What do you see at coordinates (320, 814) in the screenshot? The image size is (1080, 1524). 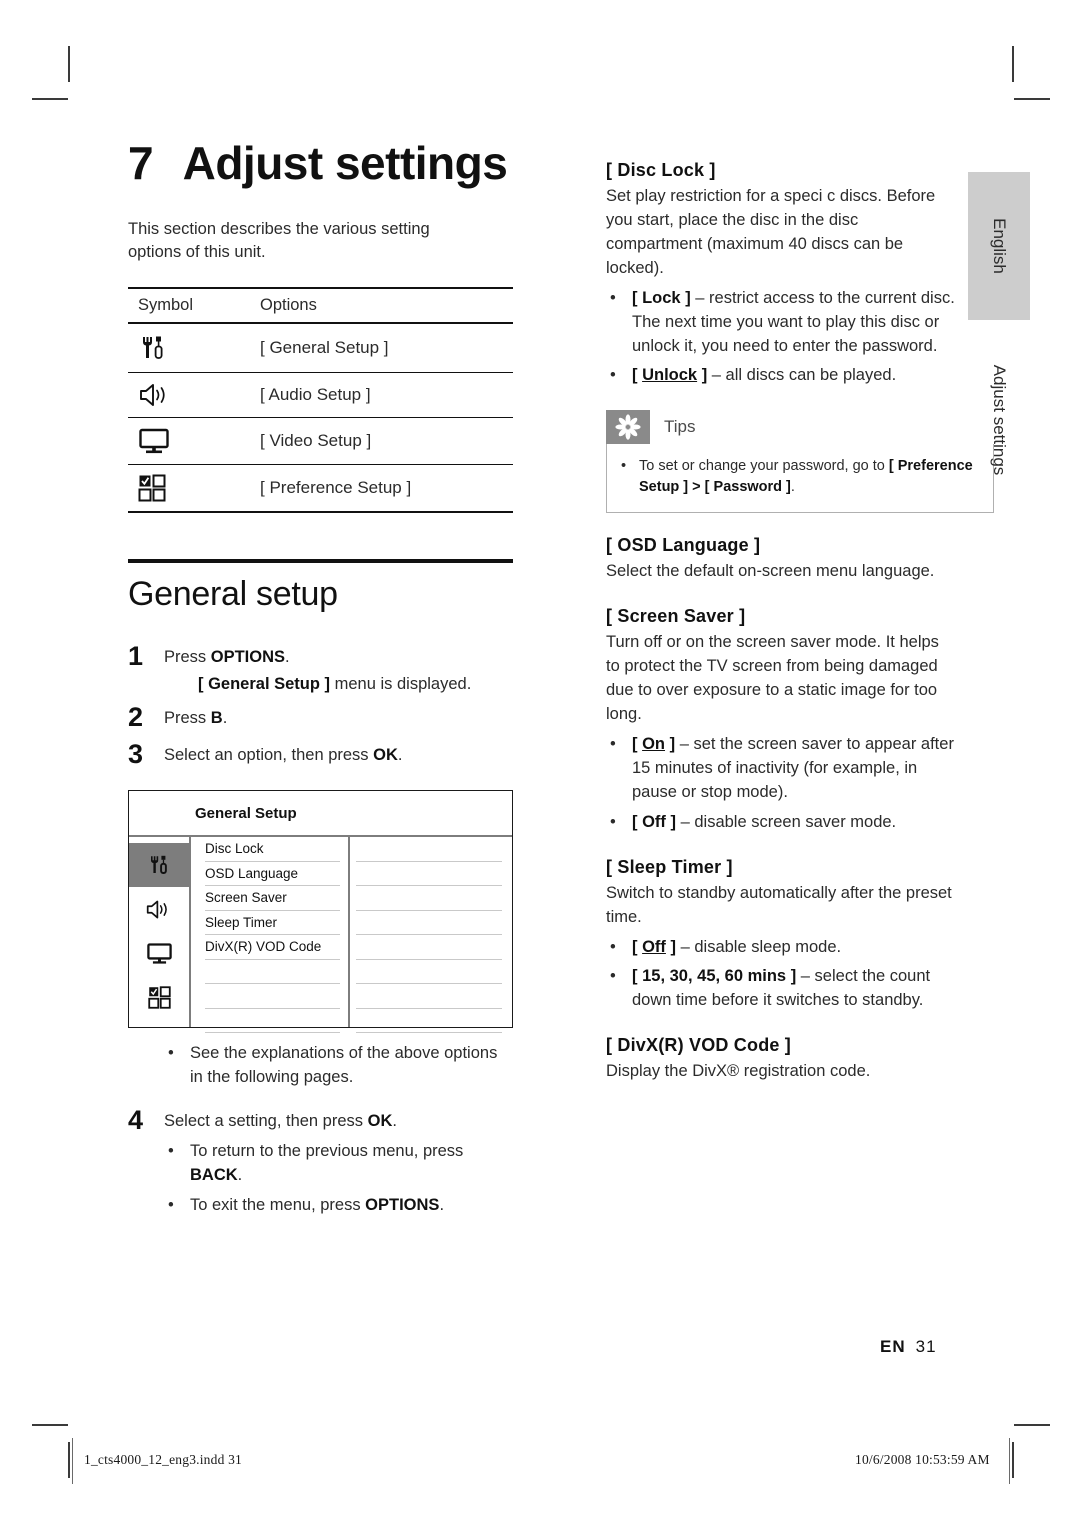 I see `osd-title: General Setup` at bounding box center [320, 814].